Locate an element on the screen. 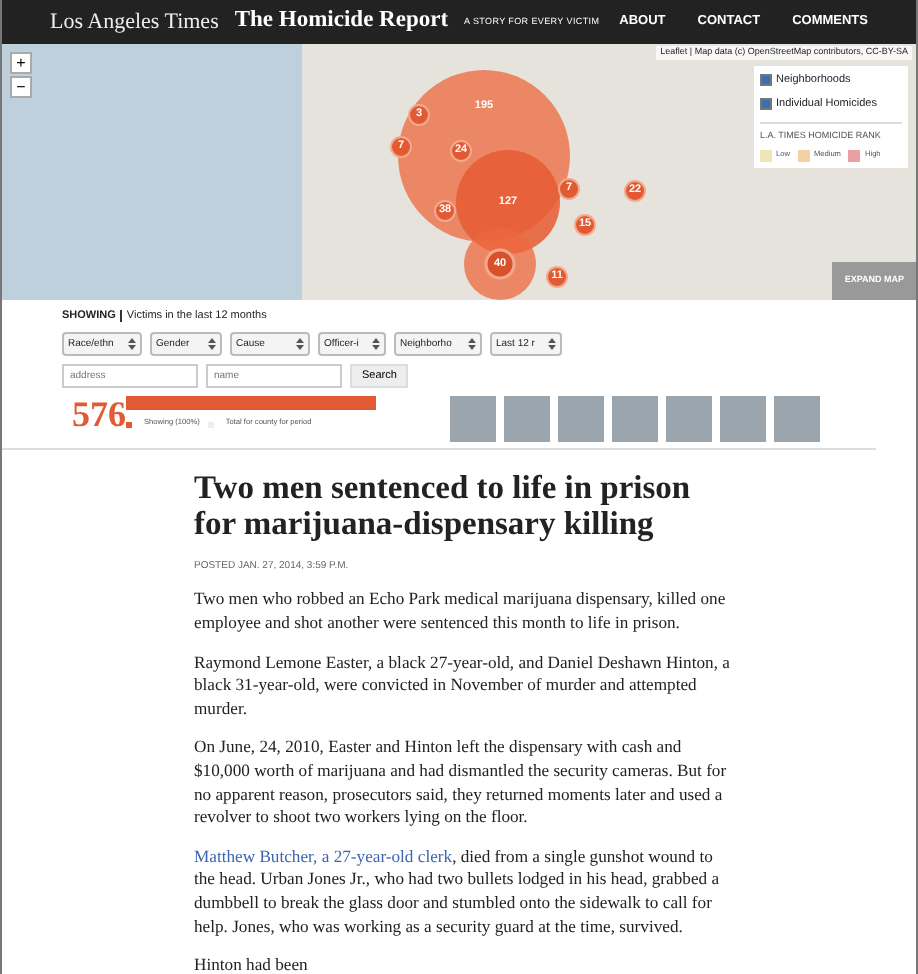 Image resolution: width=918 pixels, height=974 pixels. zoom-in-button: + is located at coordinates (21, 63).